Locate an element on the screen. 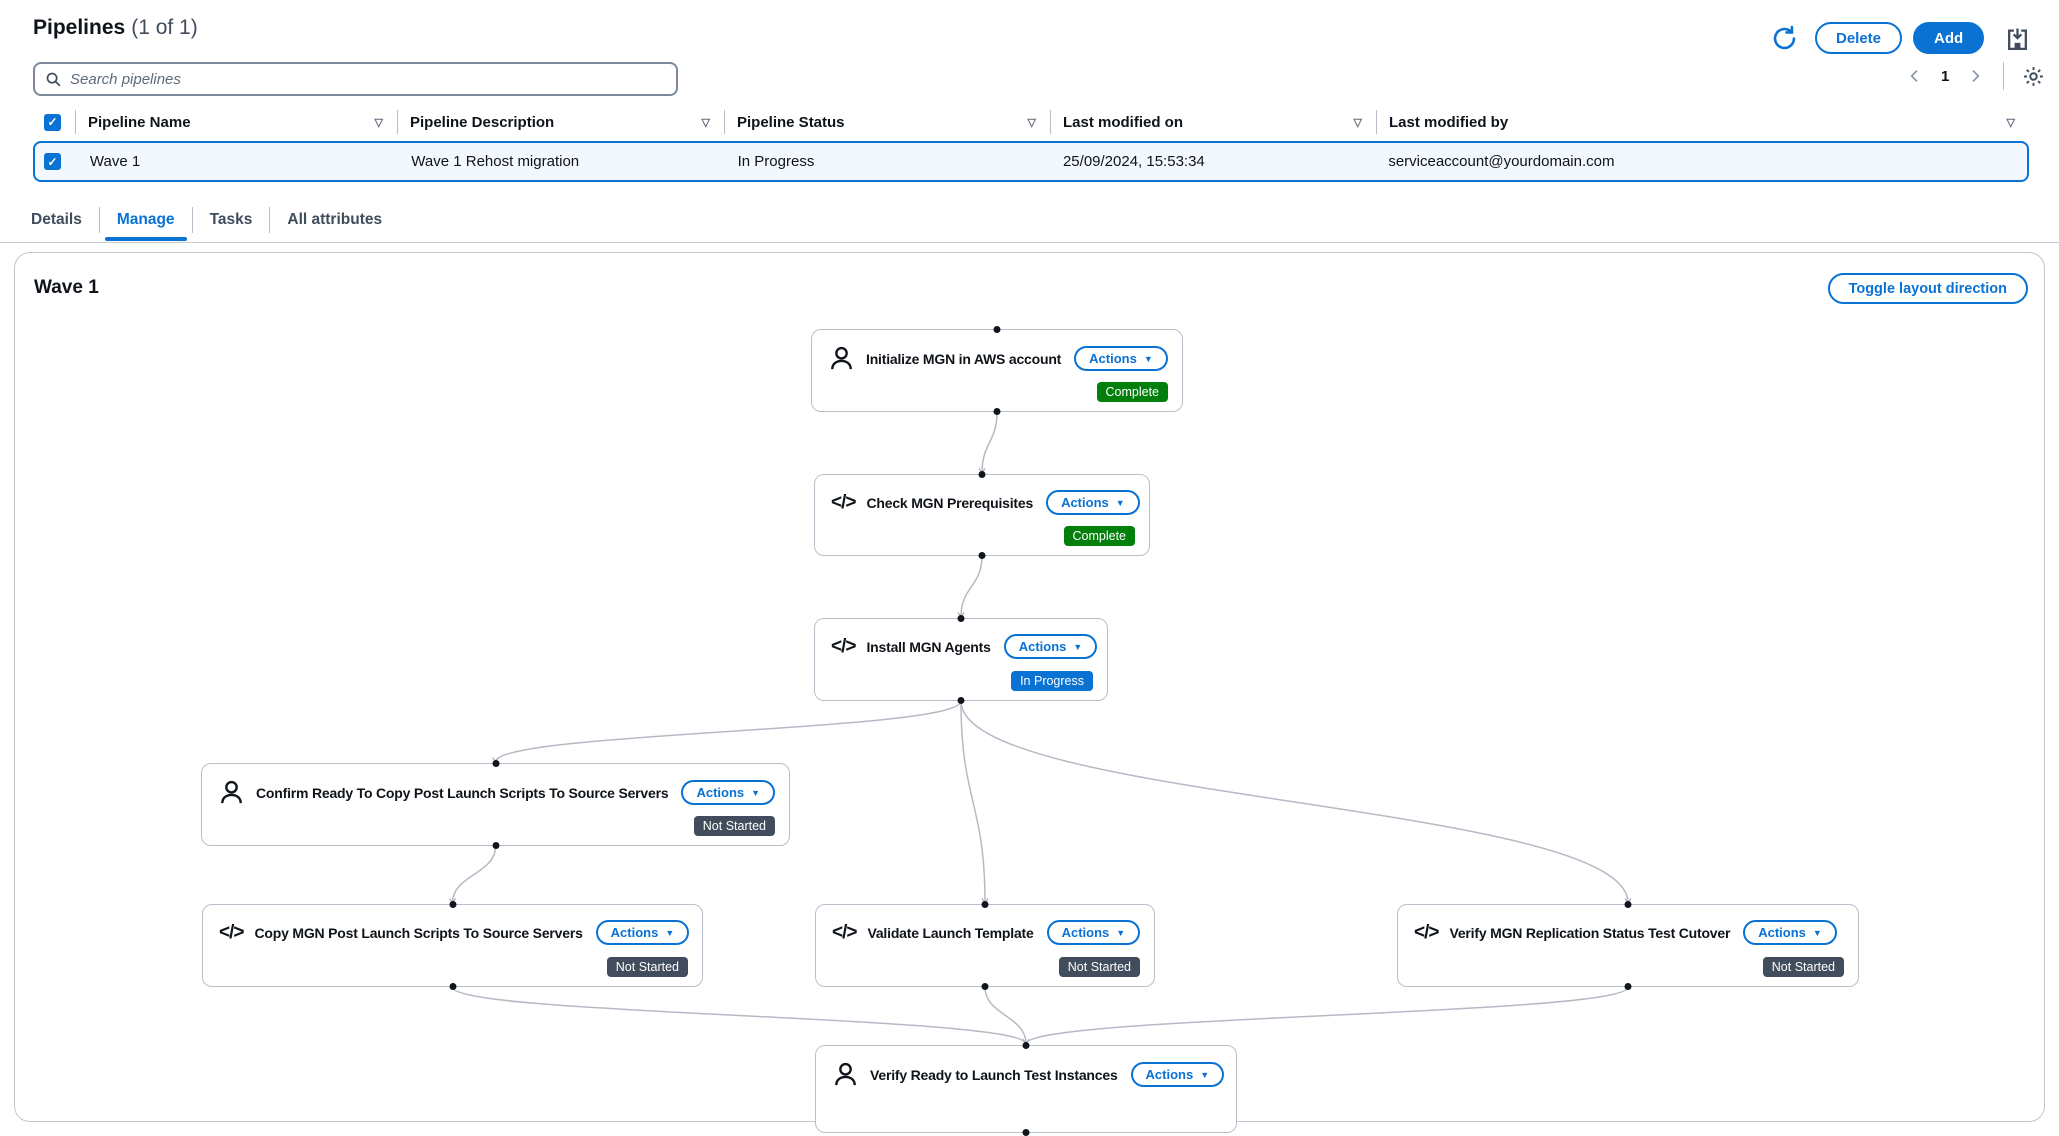 Image resolution: width=2059 pixels, height=1136 pixels. tab-manage: Manage is located at coordinates (146, 220).